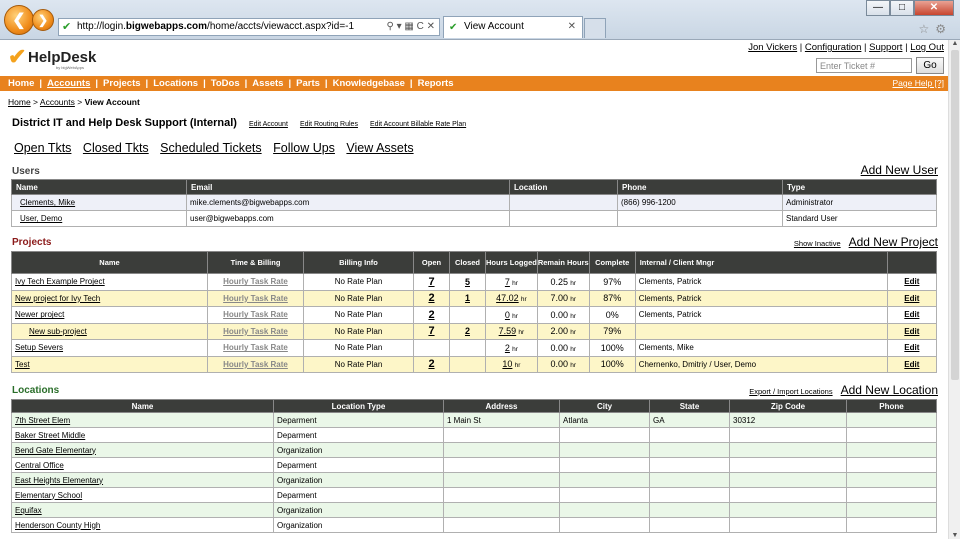 This screenshot has width=960, height=539. What do you see at coordinates (507, 348) in the screenshot?
I see `hours-logged-link: 2` at bounding box center [507, 348].